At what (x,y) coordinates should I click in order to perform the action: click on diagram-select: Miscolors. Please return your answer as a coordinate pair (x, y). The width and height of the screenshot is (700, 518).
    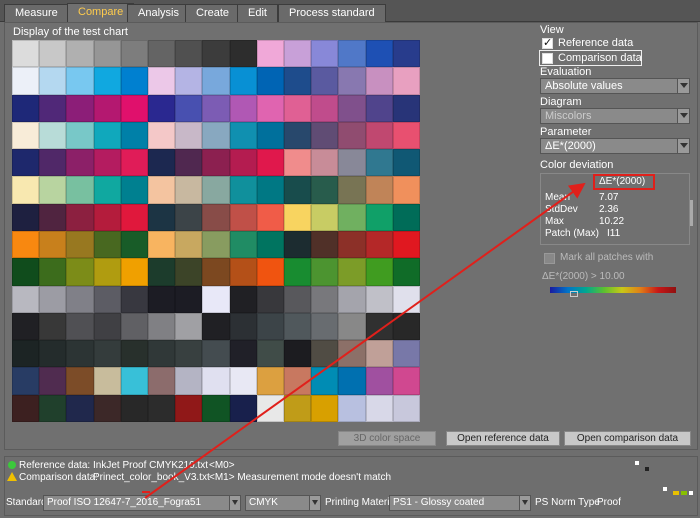
    Looking at the image, I should click on (615, 116).